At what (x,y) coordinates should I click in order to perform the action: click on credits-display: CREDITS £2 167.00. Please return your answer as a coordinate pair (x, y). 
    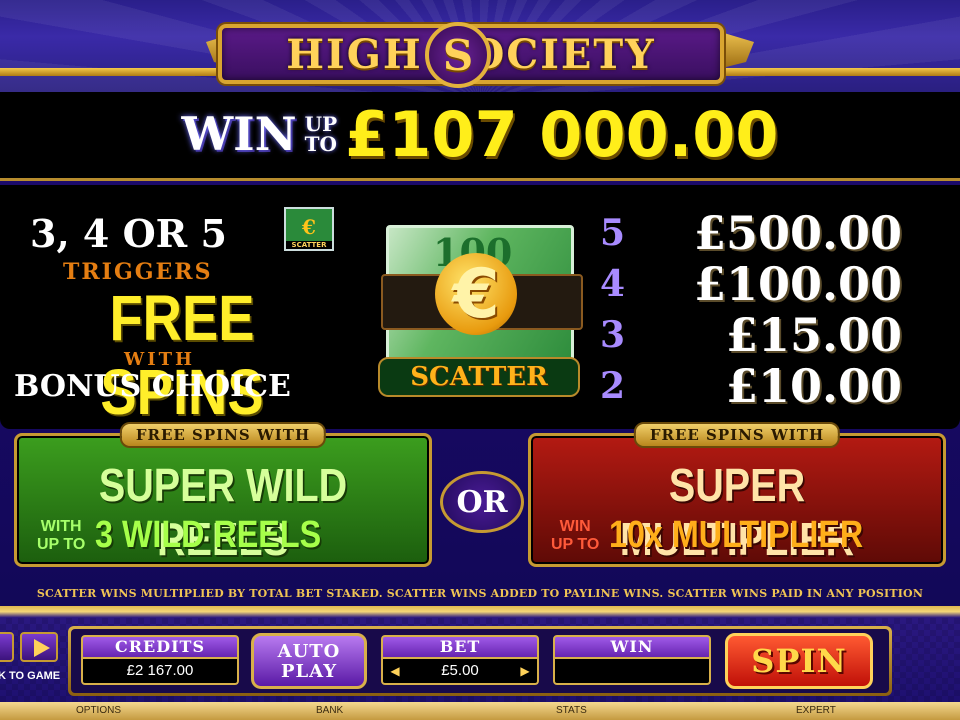
    Looking at the image, I should click on (160, 662).